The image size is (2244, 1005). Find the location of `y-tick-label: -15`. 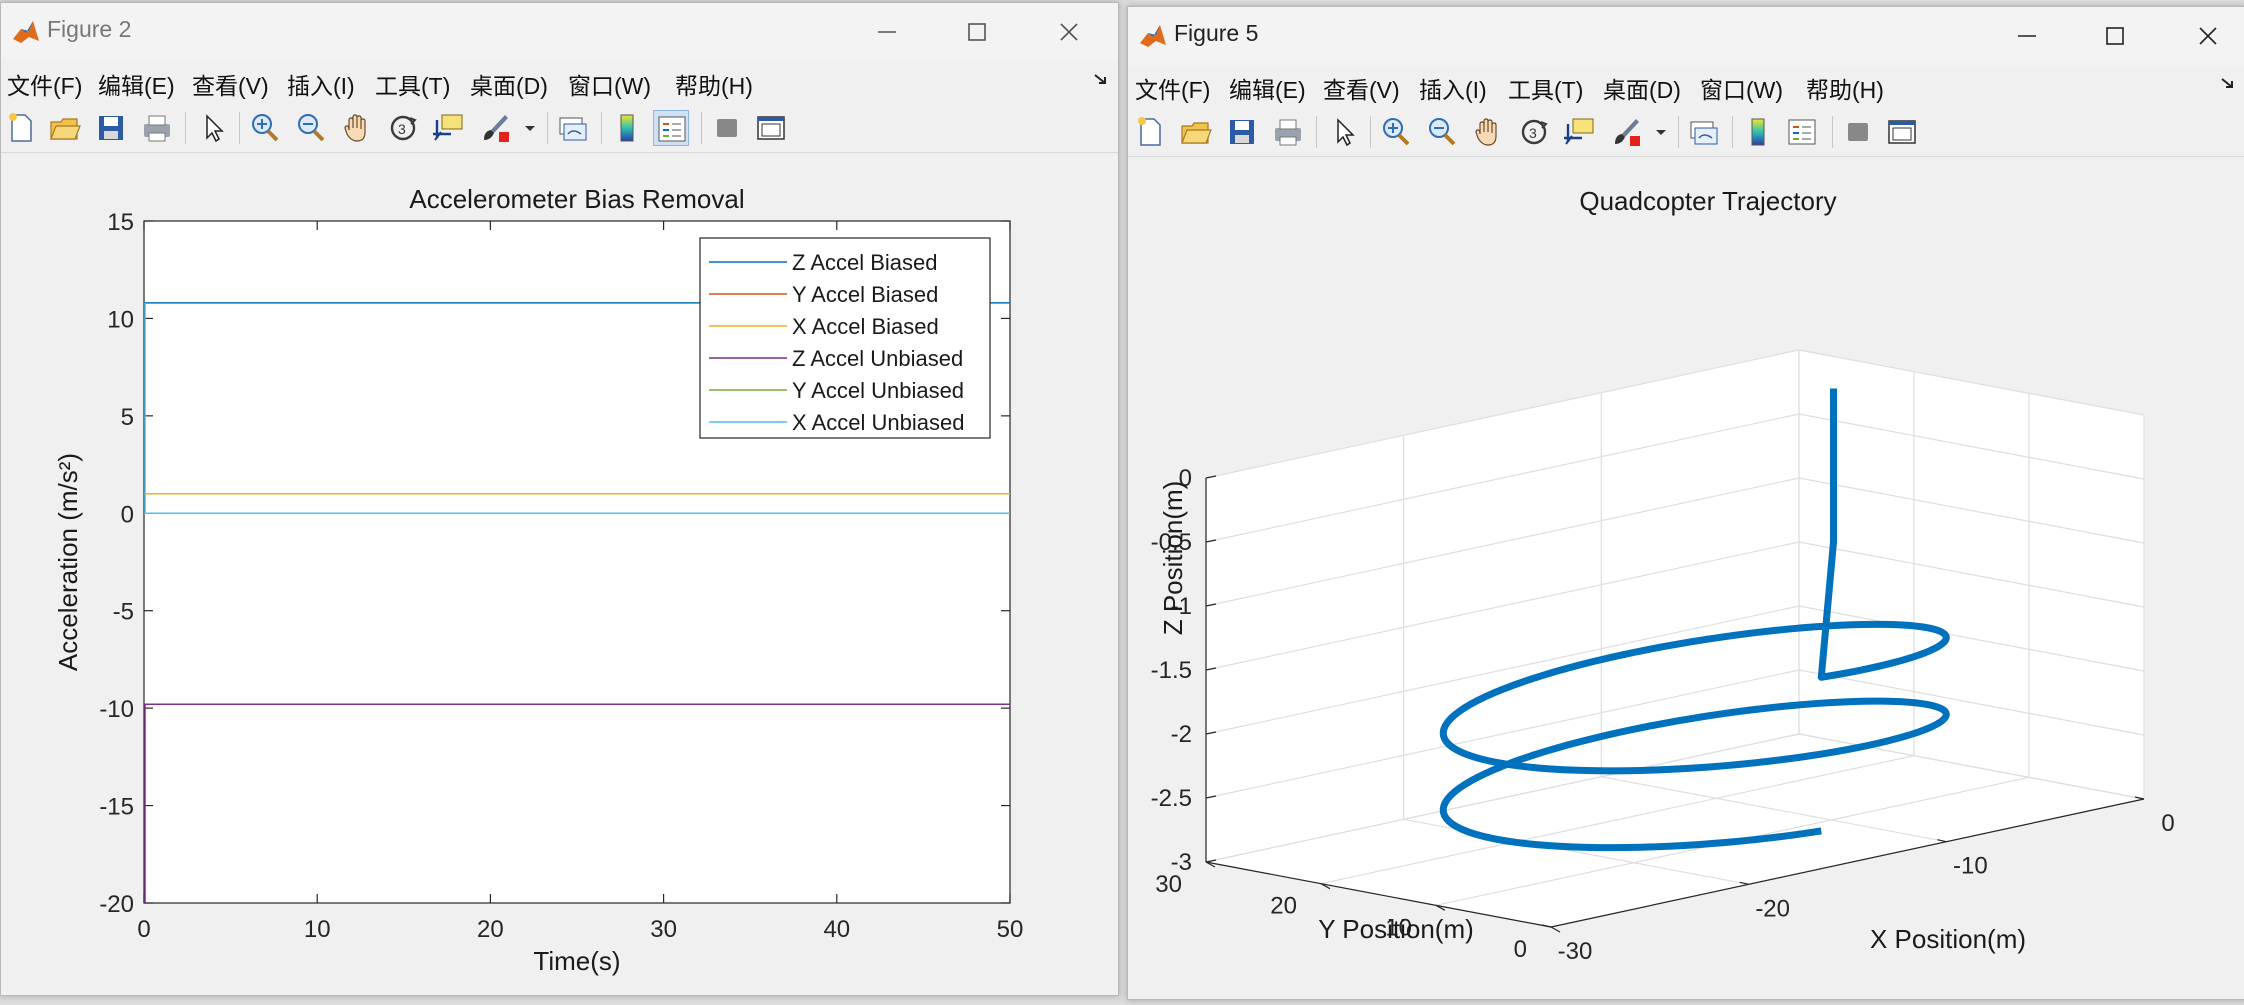

y-tick-label: -15 is located at coordinates (116, 807).